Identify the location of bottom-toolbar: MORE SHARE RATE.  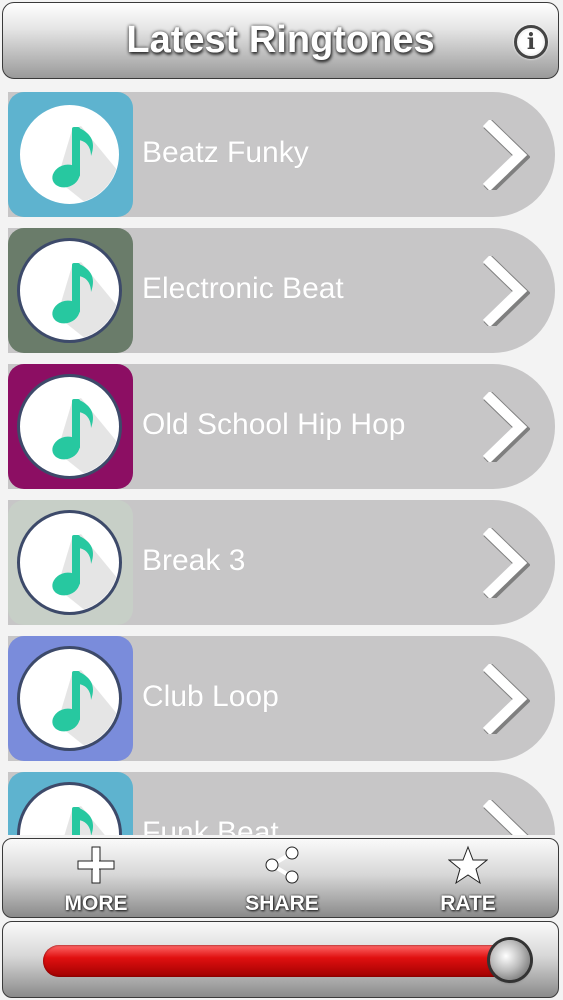
(280, 878).